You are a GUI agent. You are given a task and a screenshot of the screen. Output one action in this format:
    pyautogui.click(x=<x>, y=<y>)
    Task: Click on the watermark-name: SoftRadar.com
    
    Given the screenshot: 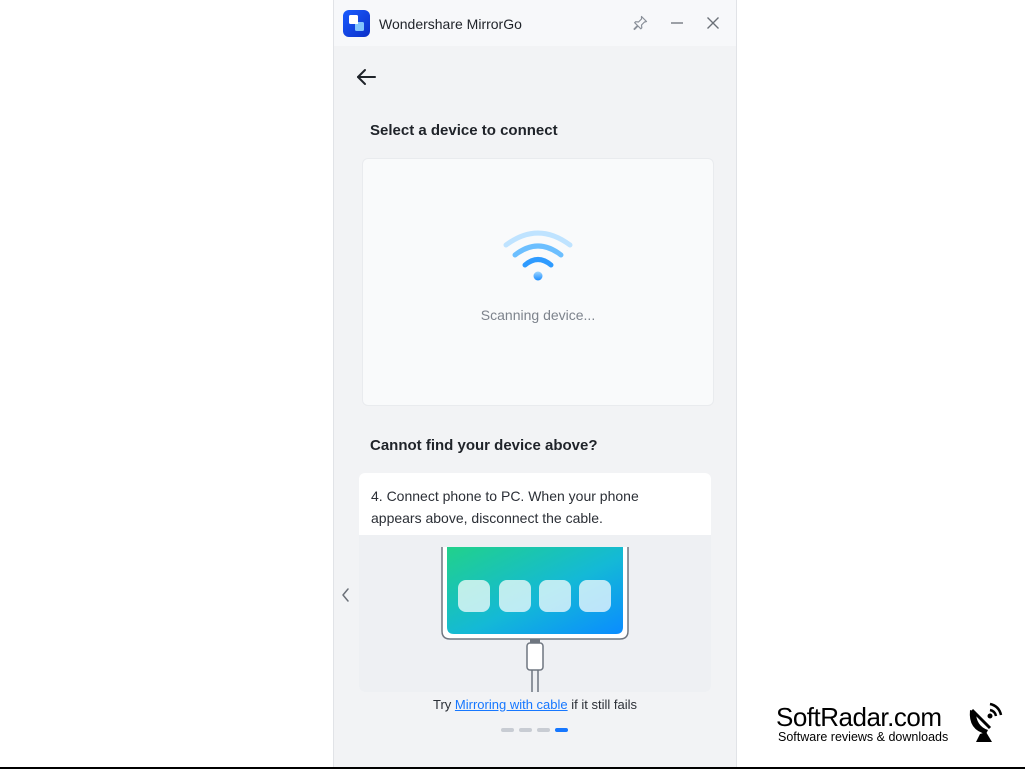 What is the action you would take?
    pyautogui.click(x=859, y=717)
    